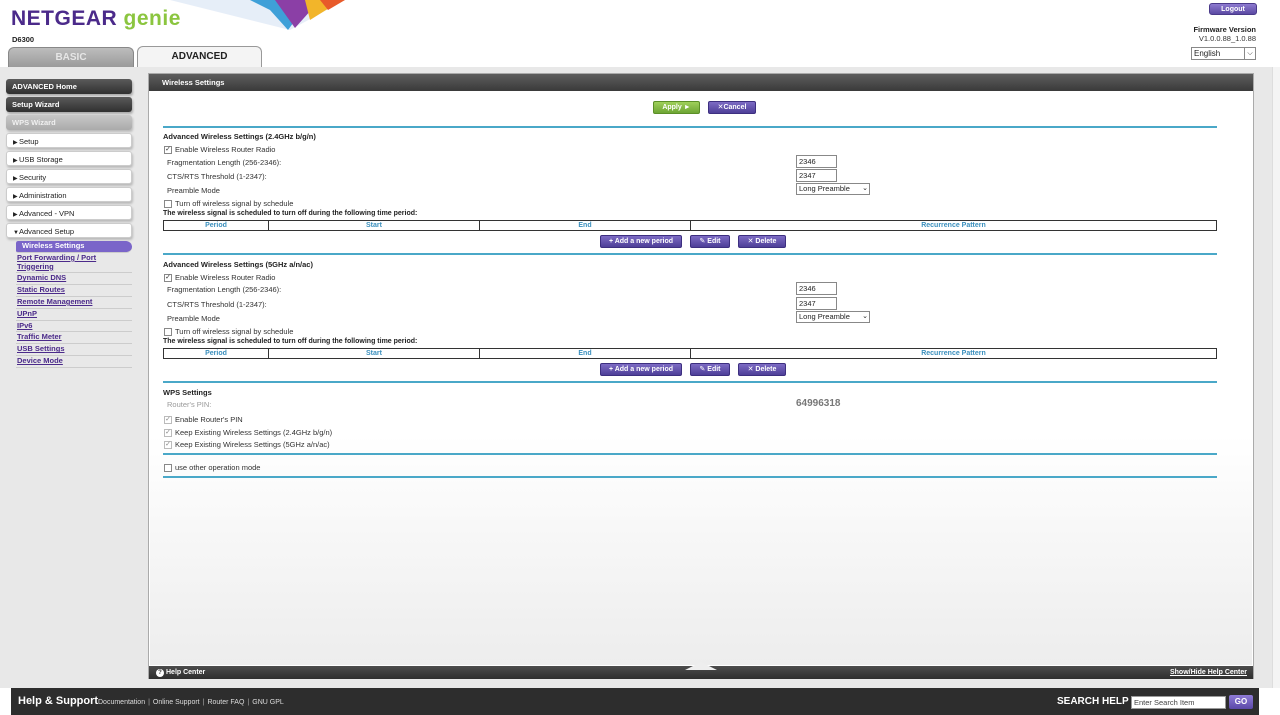  What do you see at coordinates (74, 247) in the screenshot?
I see `submenu-wireless-settings: Wireless Settings` at bounding box center [74, 247].